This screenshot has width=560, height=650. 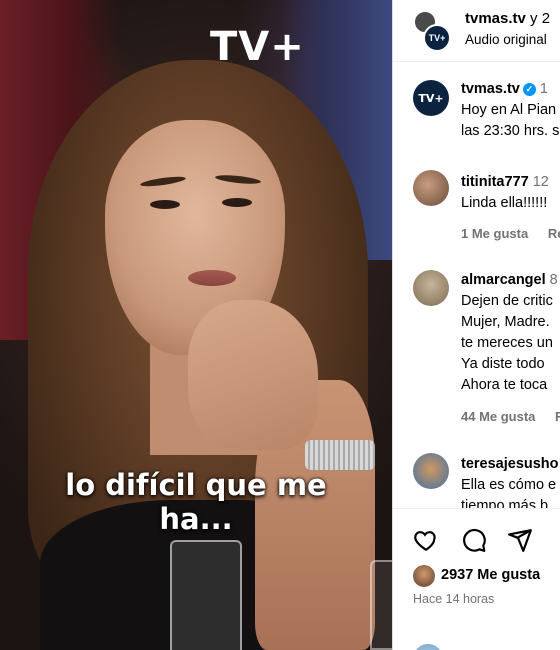 I want to click on comment-meta: 1 Me gusta Re, so click(x=510, y=233).